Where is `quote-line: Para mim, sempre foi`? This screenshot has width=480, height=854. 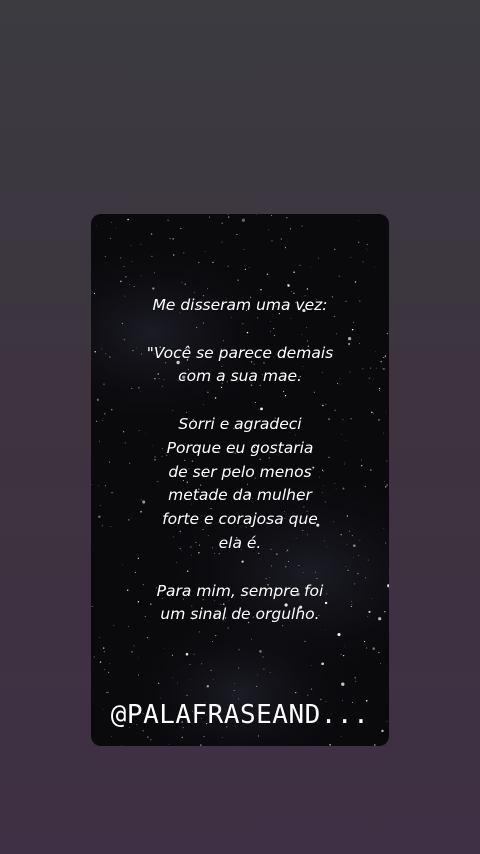 quote-line: Para mim, sempre foi is located at coordinates (240, 590).